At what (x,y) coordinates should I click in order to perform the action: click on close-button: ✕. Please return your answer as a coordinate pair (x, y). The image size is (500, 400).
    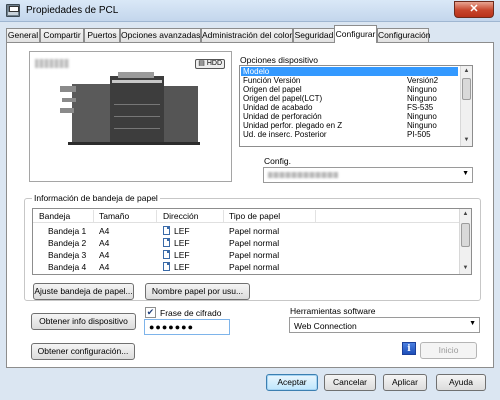
    Looking at the image, I should click on (474, 9).